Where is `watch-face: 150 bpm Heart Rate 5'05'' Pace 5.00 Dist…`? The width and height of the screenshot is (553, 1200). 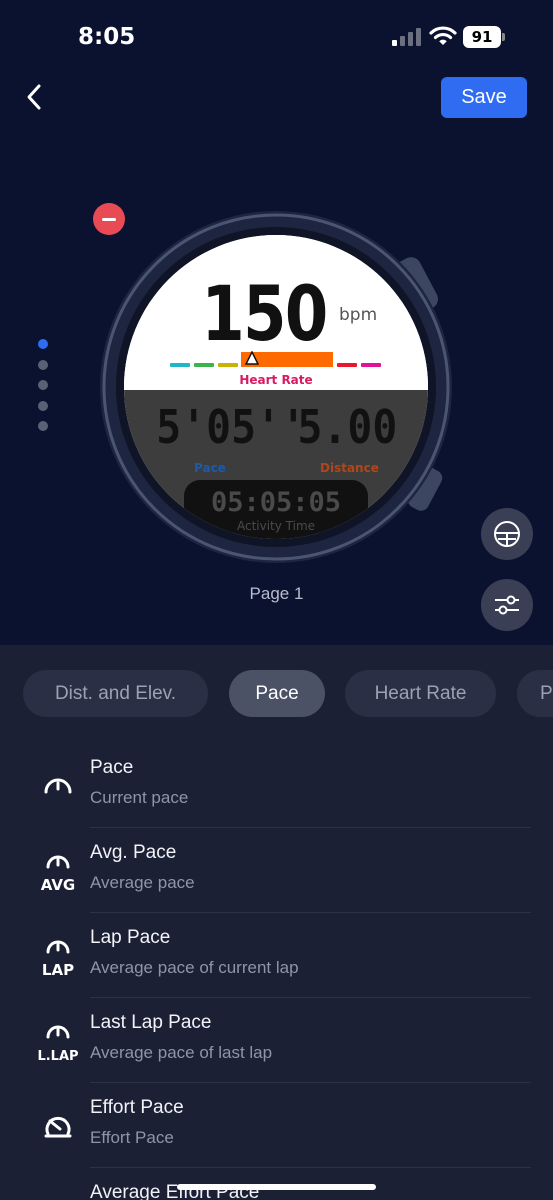 watch-face: 150 bpm Heart Rate 5'05'' Pace 5.00 Dist… is located at coordinates (276, 387).